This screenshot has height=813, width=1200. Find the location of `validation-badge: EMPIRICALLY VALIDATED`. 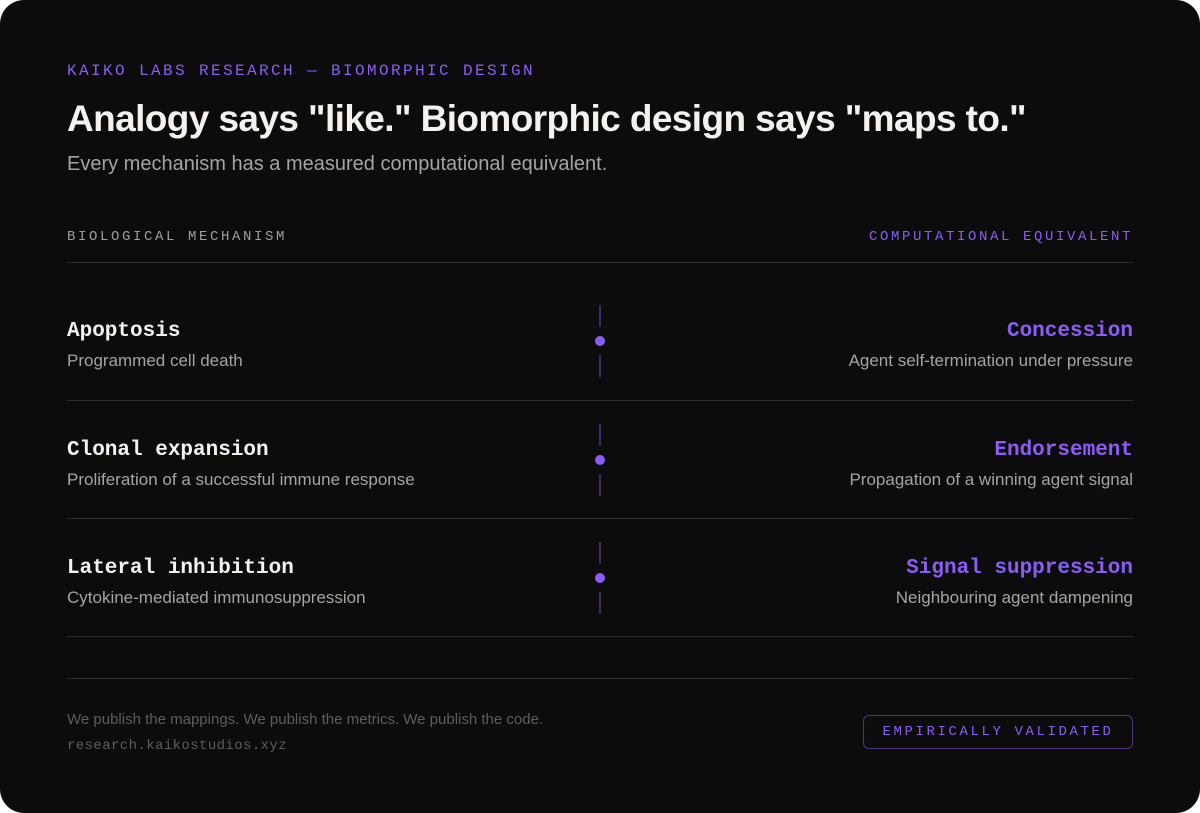

validation-badge: EMPIRICALLY VALIDATED is located at coordinates (998, 732).